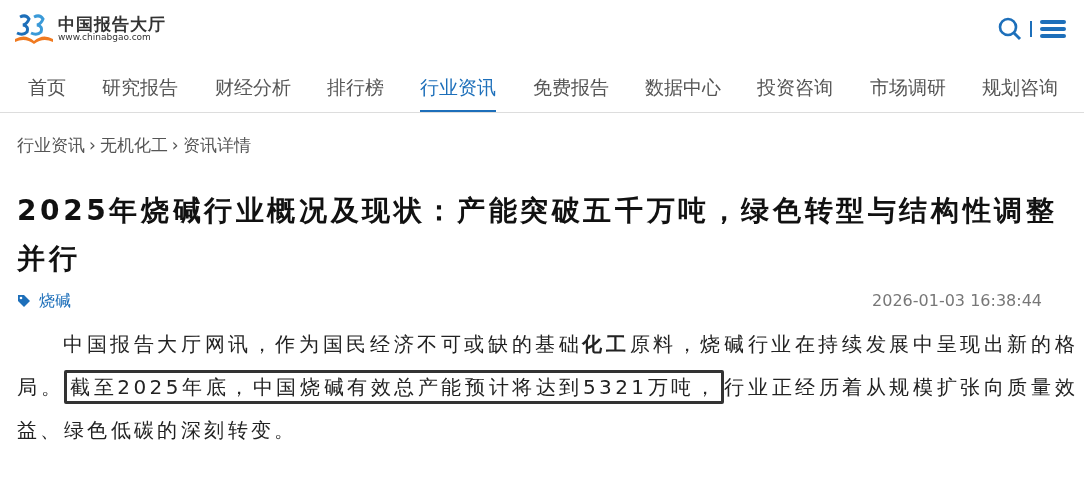  I want to click on logo-text: 中国报告大厅, so click(112, 24).